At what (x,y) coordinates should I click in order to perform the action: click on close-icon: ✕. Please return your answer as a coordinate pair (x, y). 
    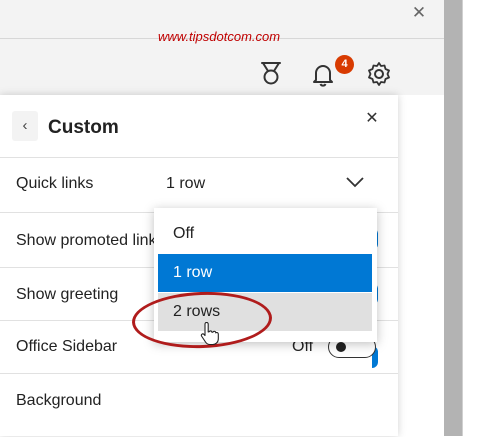
    Looking at the image, I should click on (372, 119).